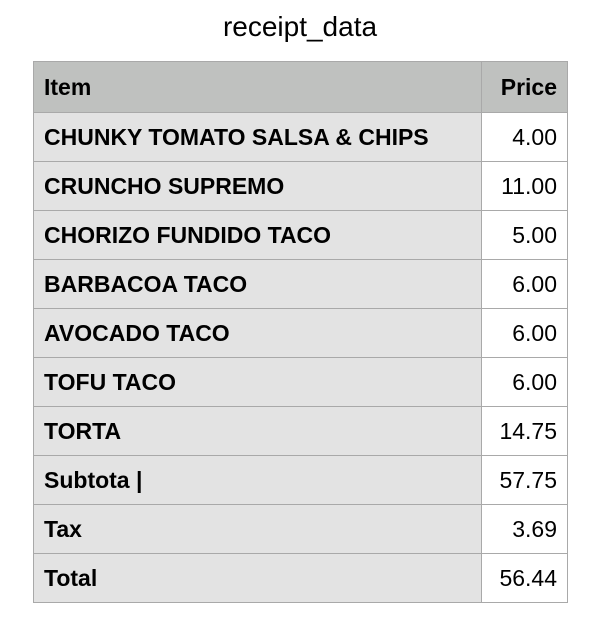 This screenshot has width=600, height=636. I want to click on tax-value: 3.69, so click(524, 529).